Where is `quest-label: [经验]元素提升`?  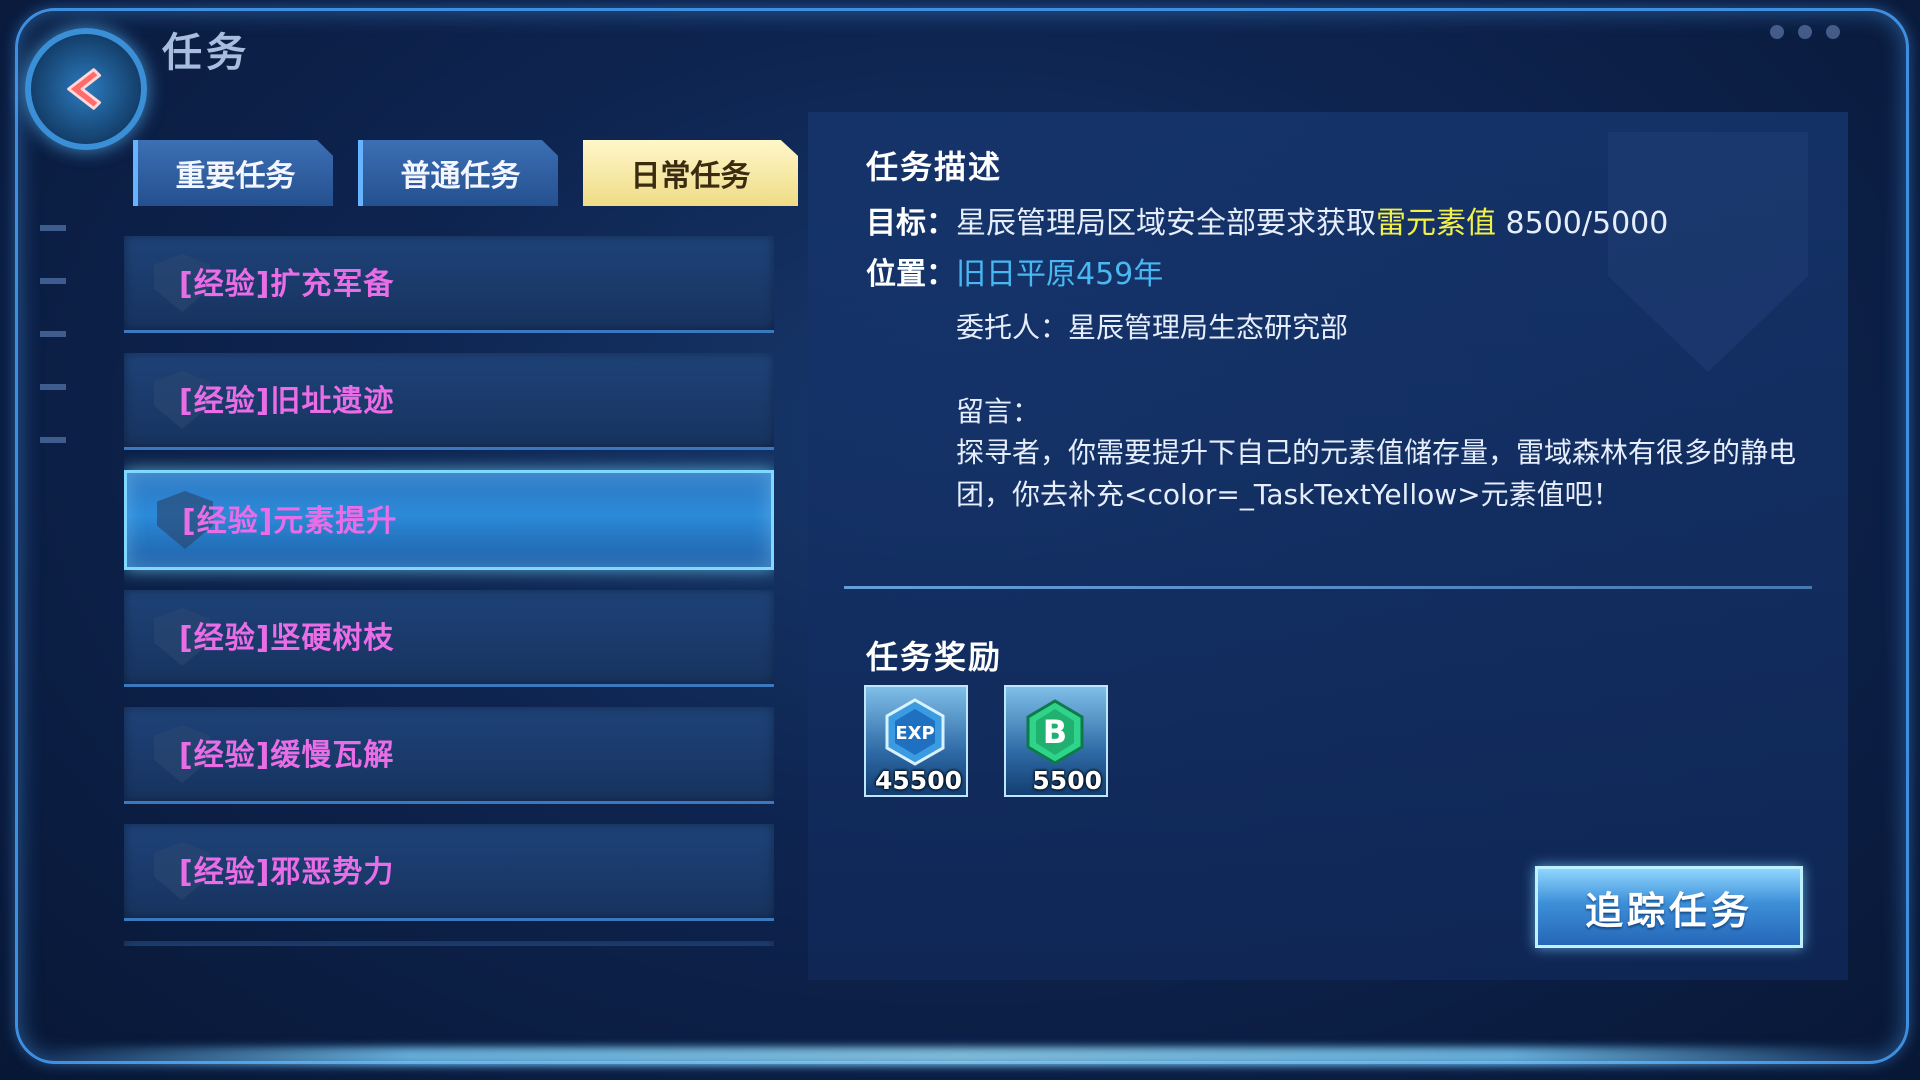 quest-label: [经验]元素提升 is located at coordinates (290, 521).